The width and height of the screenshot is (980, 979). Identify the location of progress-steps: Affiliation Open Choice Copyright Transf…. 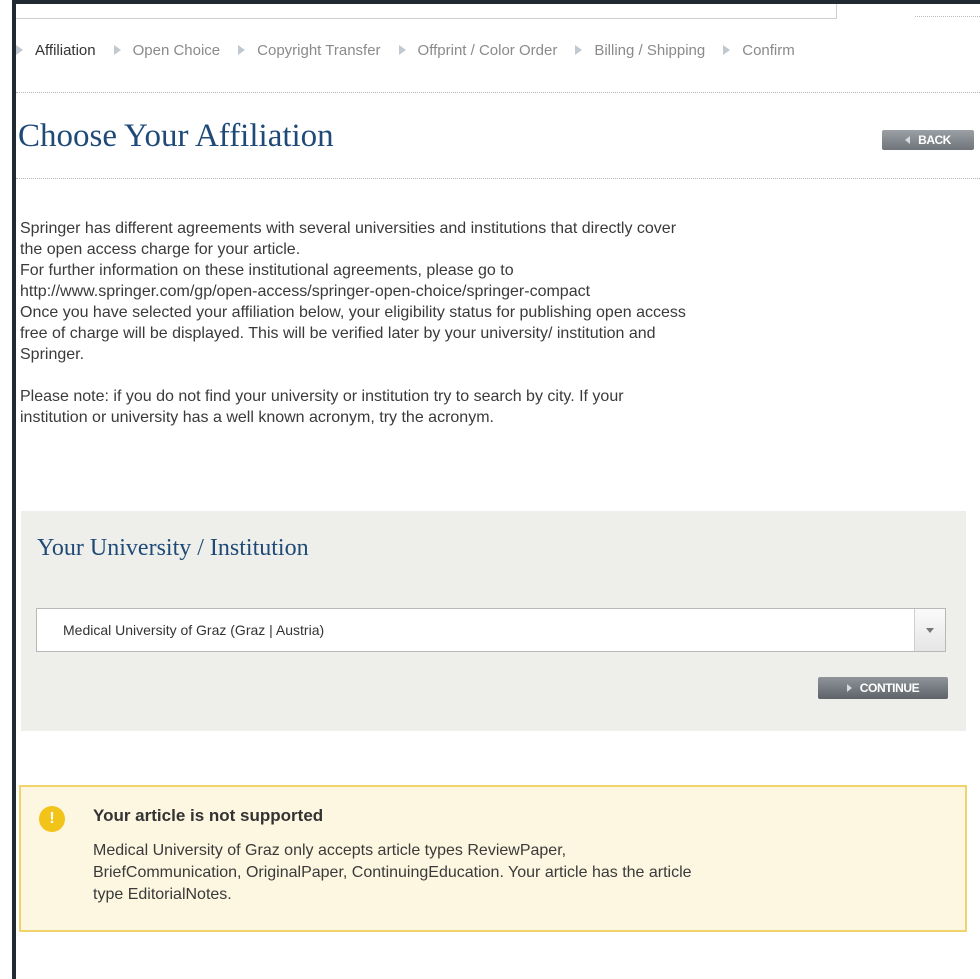
(414, 50).